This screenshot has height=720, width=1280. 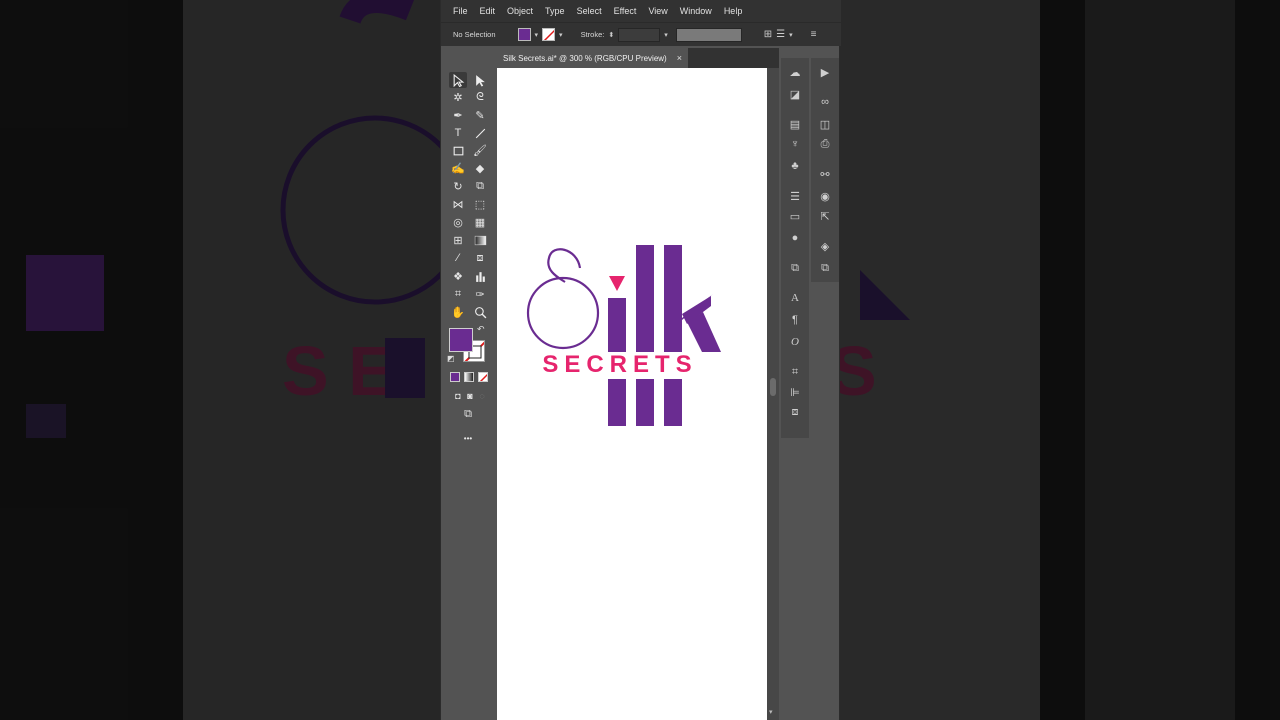 I want to click on lasso-tool-icon: ᘓ, so click(x=480, y=97).